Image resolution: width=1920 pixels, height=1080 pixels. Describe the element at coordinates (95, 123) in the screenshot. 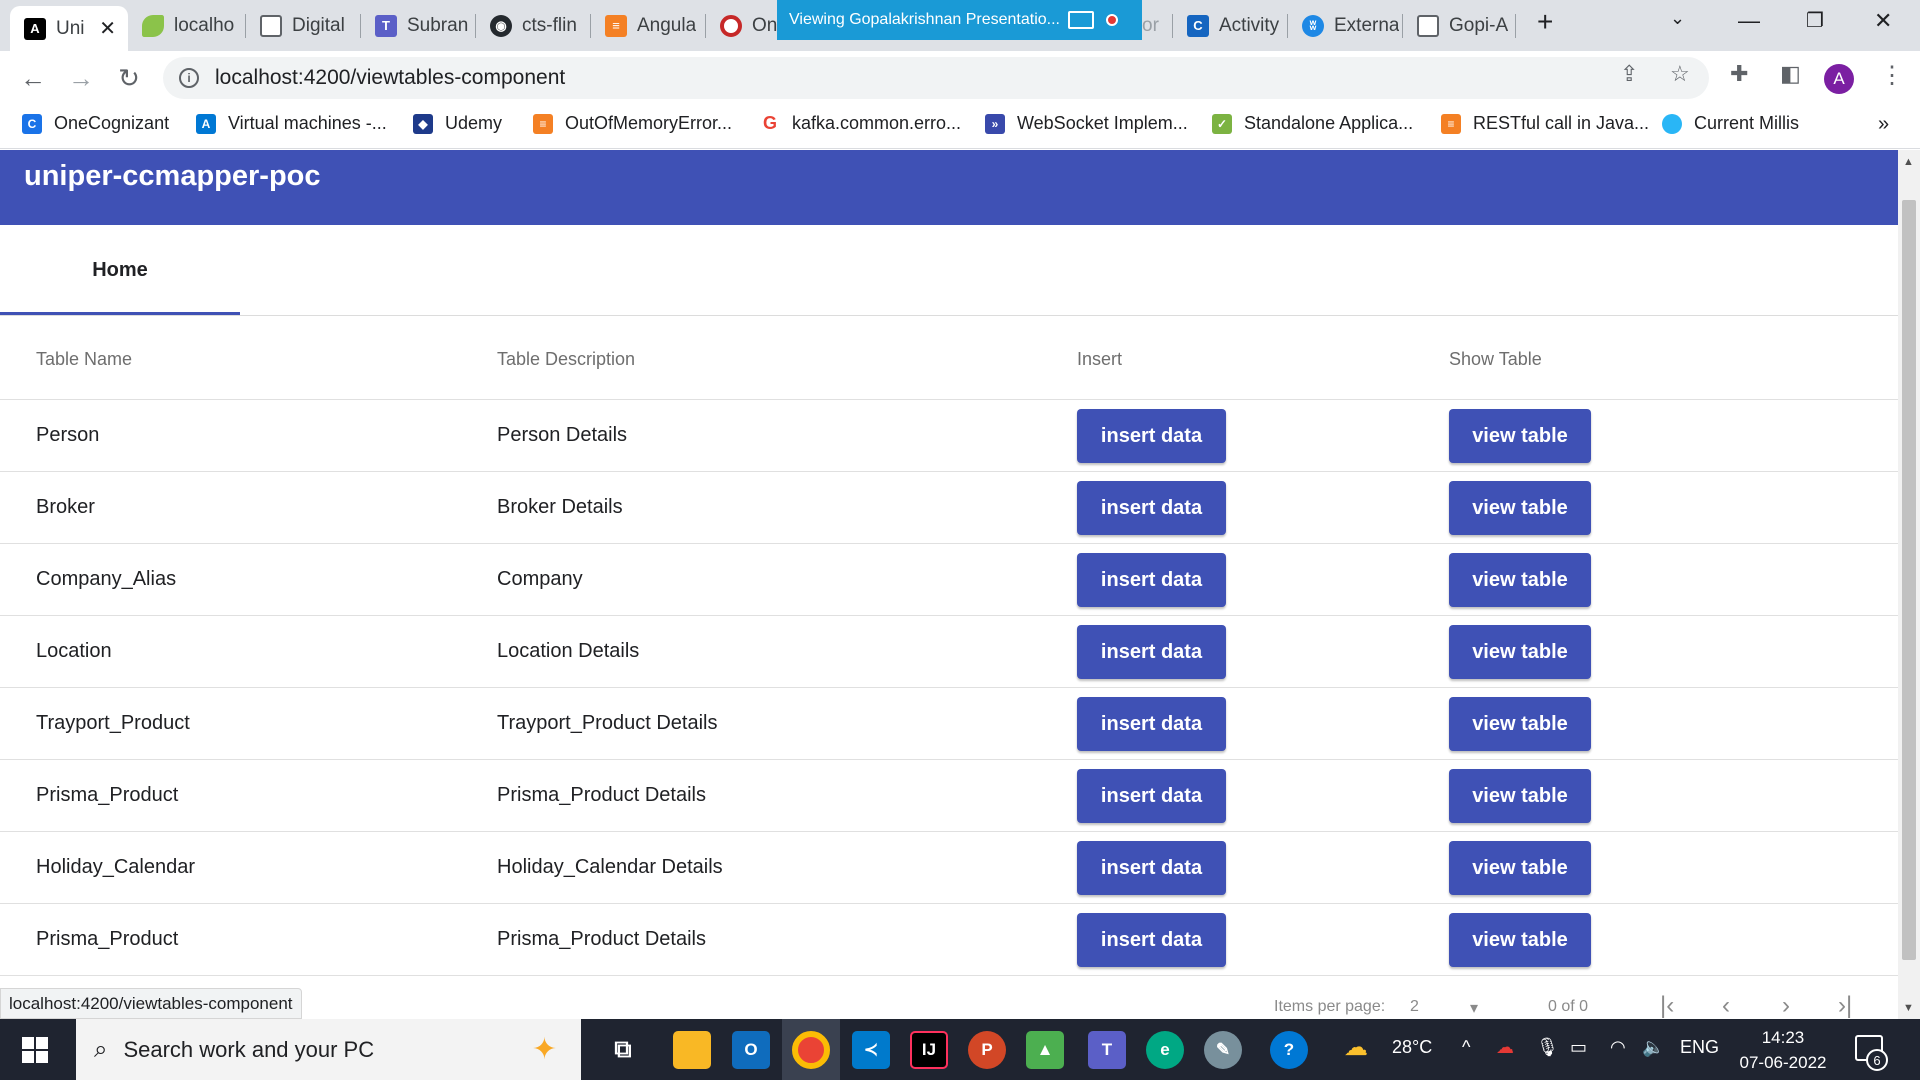

I see `bookmark-onecognizant: C OneCognizant` at that location.